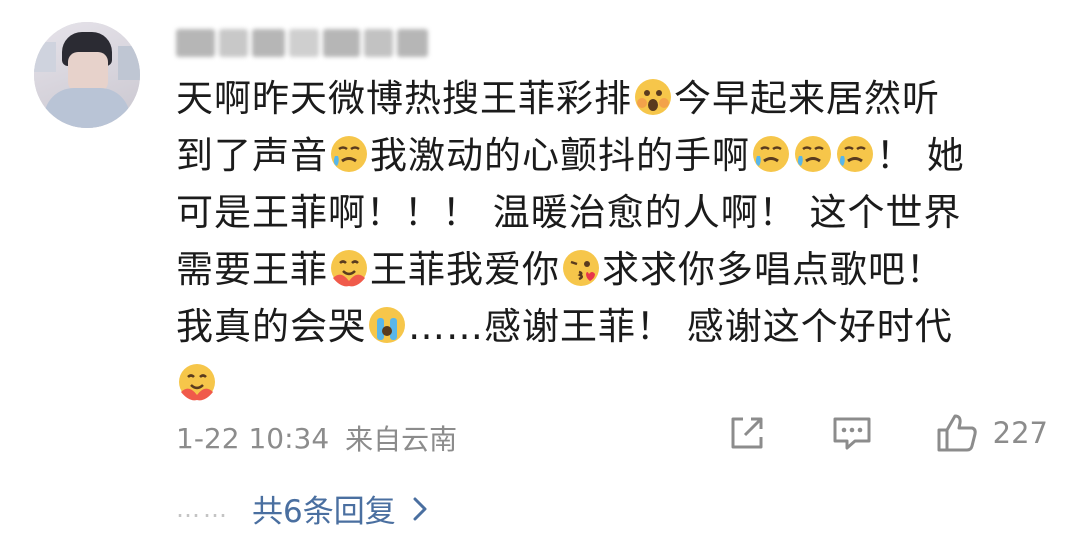 The image size is (1080, 536). I want to click on comment-location: 来自云南, so click(401, 439).